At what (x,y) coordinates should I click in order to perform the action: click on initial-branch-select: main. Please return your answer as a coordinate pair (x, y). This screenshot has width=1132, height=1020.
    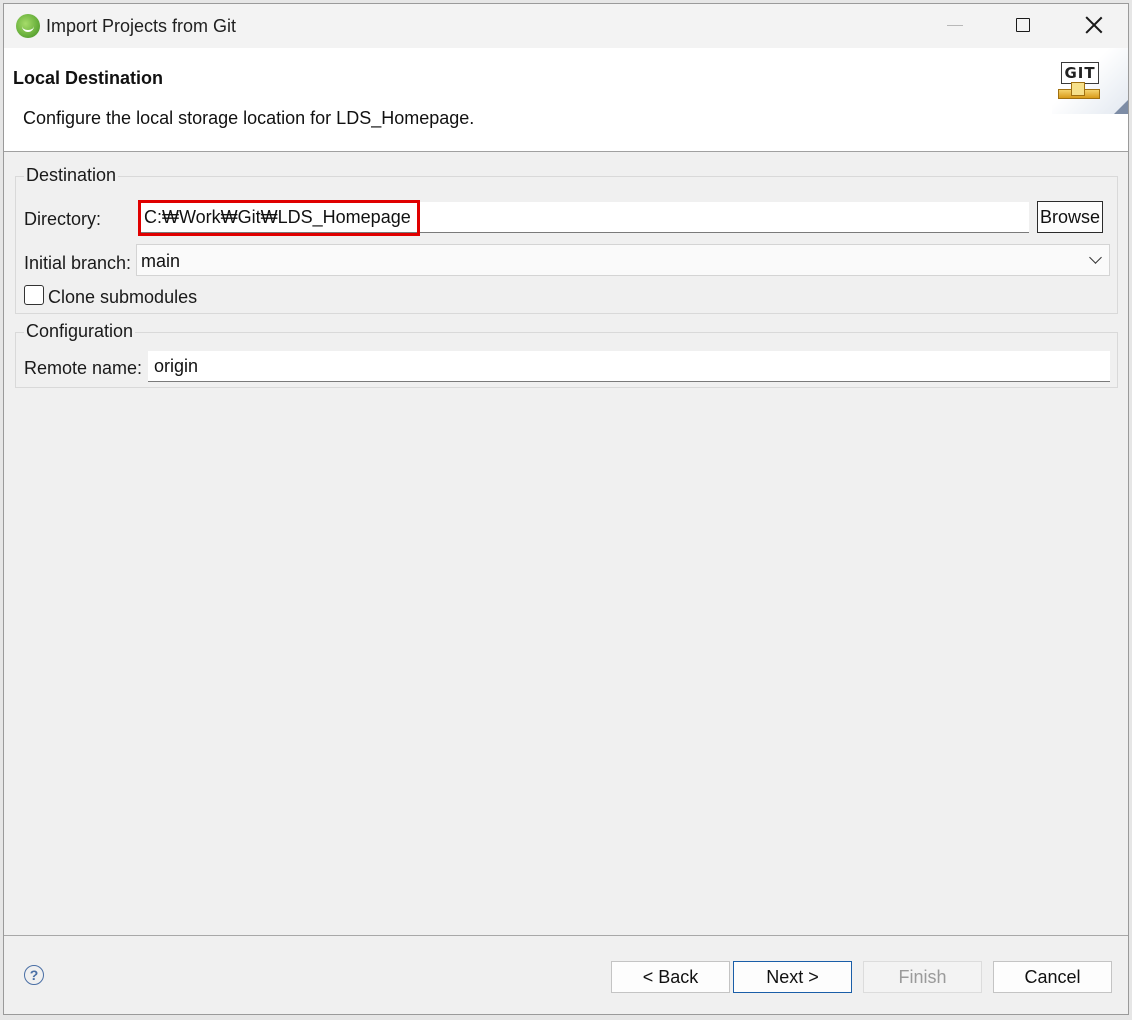
    Looking at the image, I should click on (623, 260).